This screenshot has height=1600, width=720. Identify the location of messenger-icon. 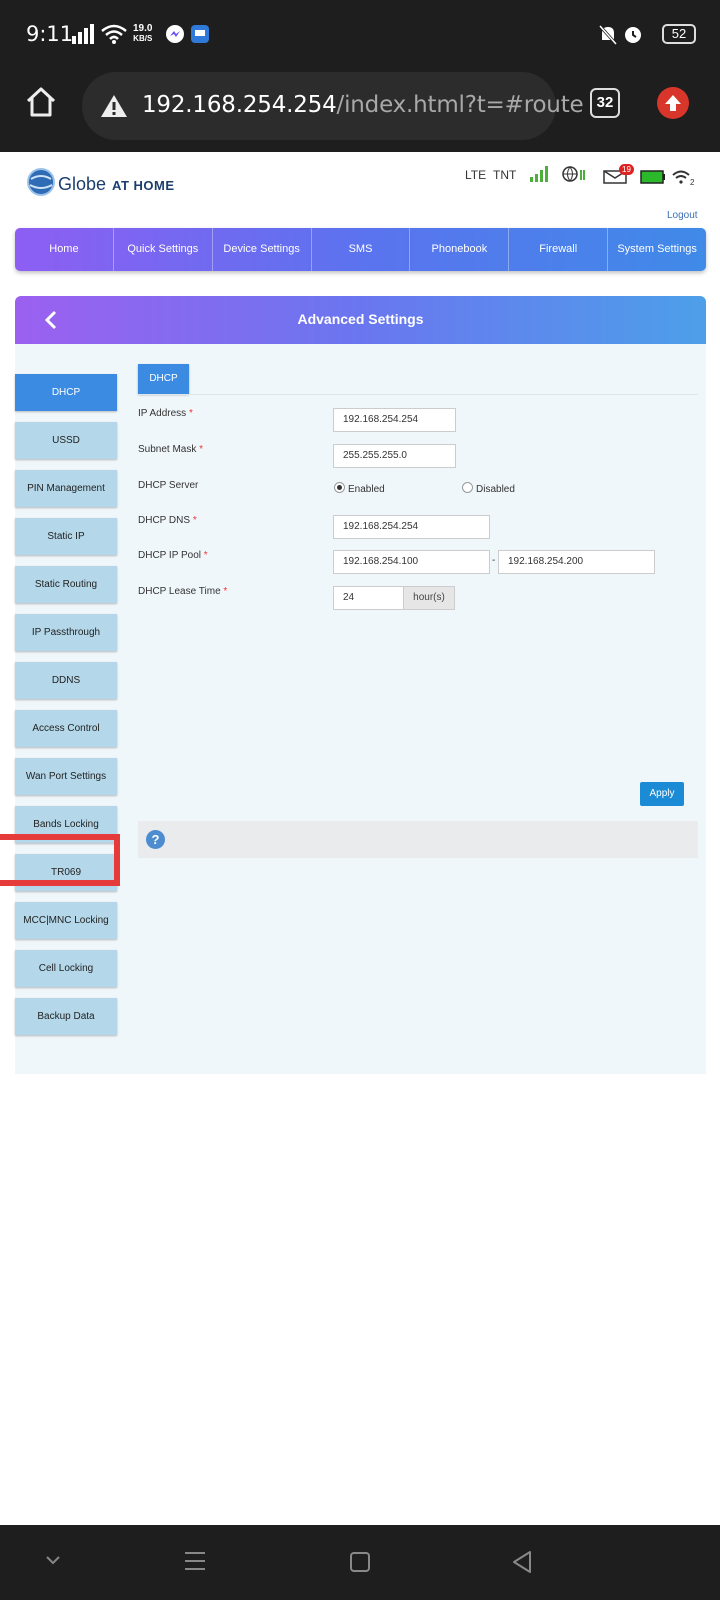
(175, 34).